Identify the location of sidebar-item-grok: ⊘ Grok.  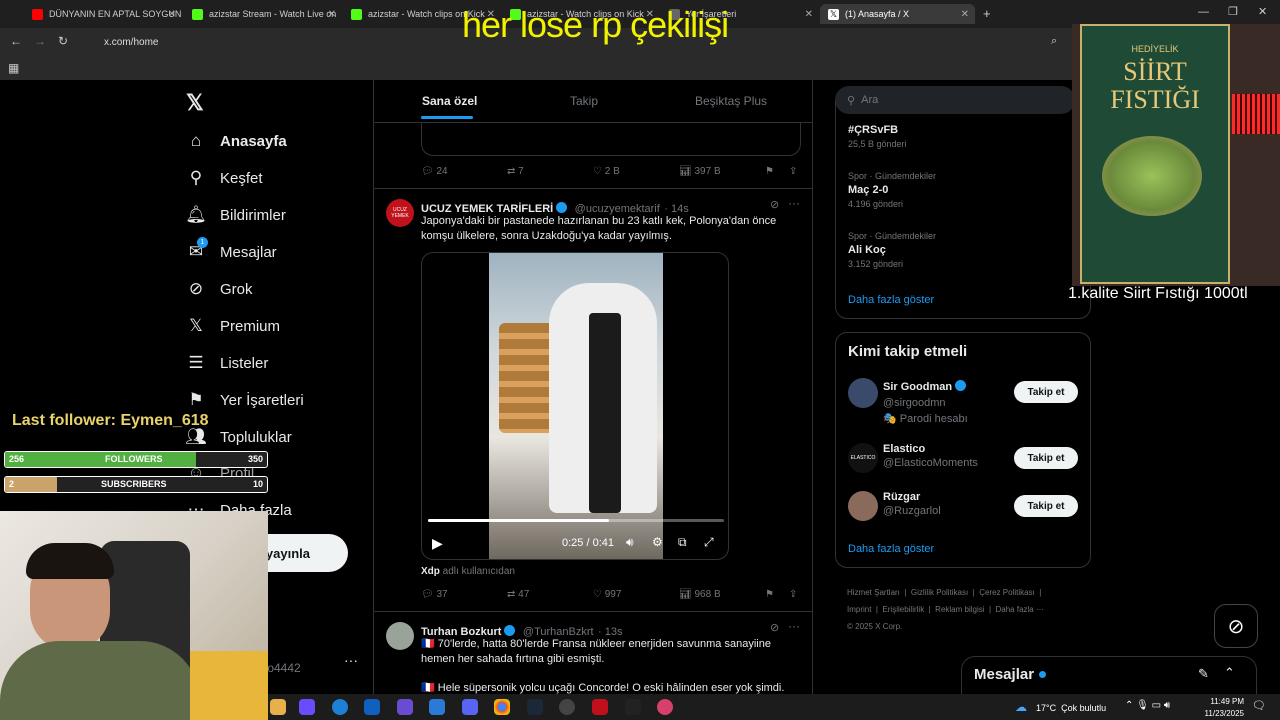
(219, 289).